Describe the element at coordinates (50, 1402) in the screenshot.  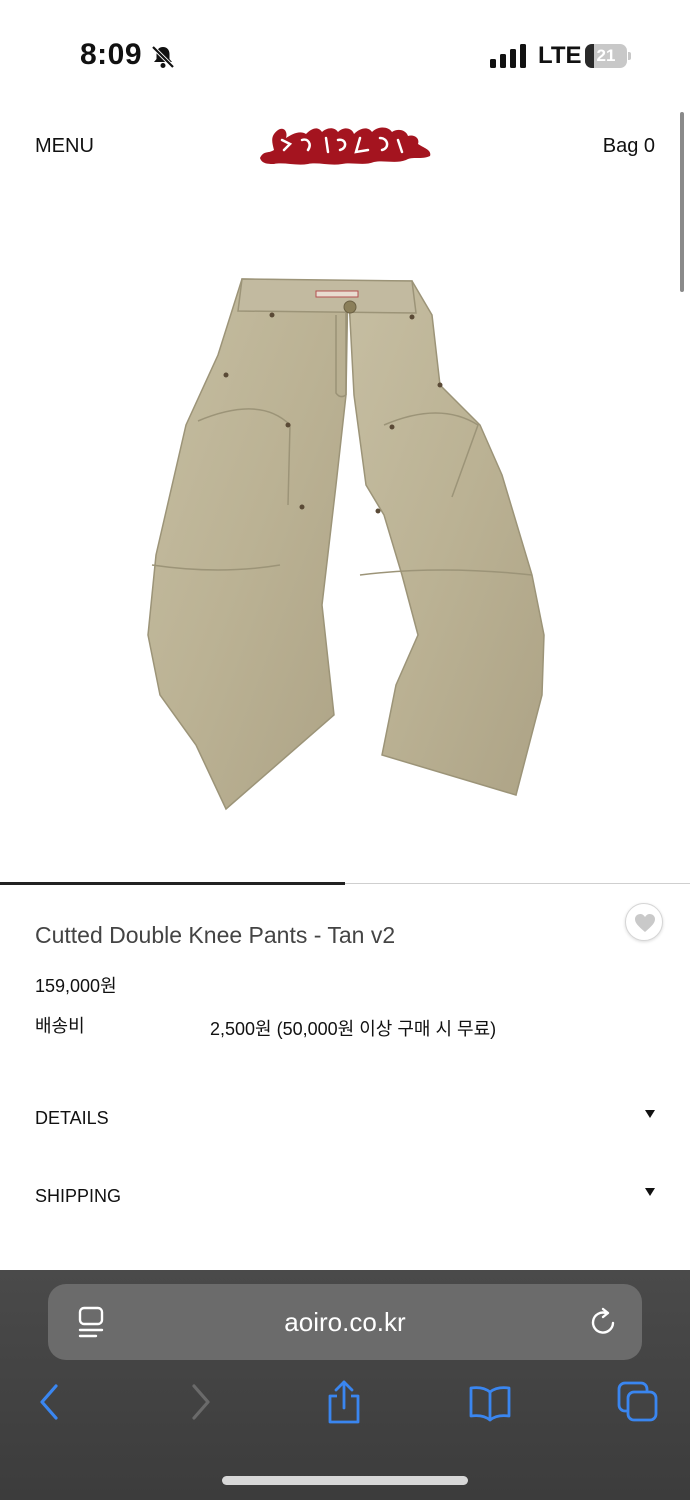
I see `back-icon` at that location.